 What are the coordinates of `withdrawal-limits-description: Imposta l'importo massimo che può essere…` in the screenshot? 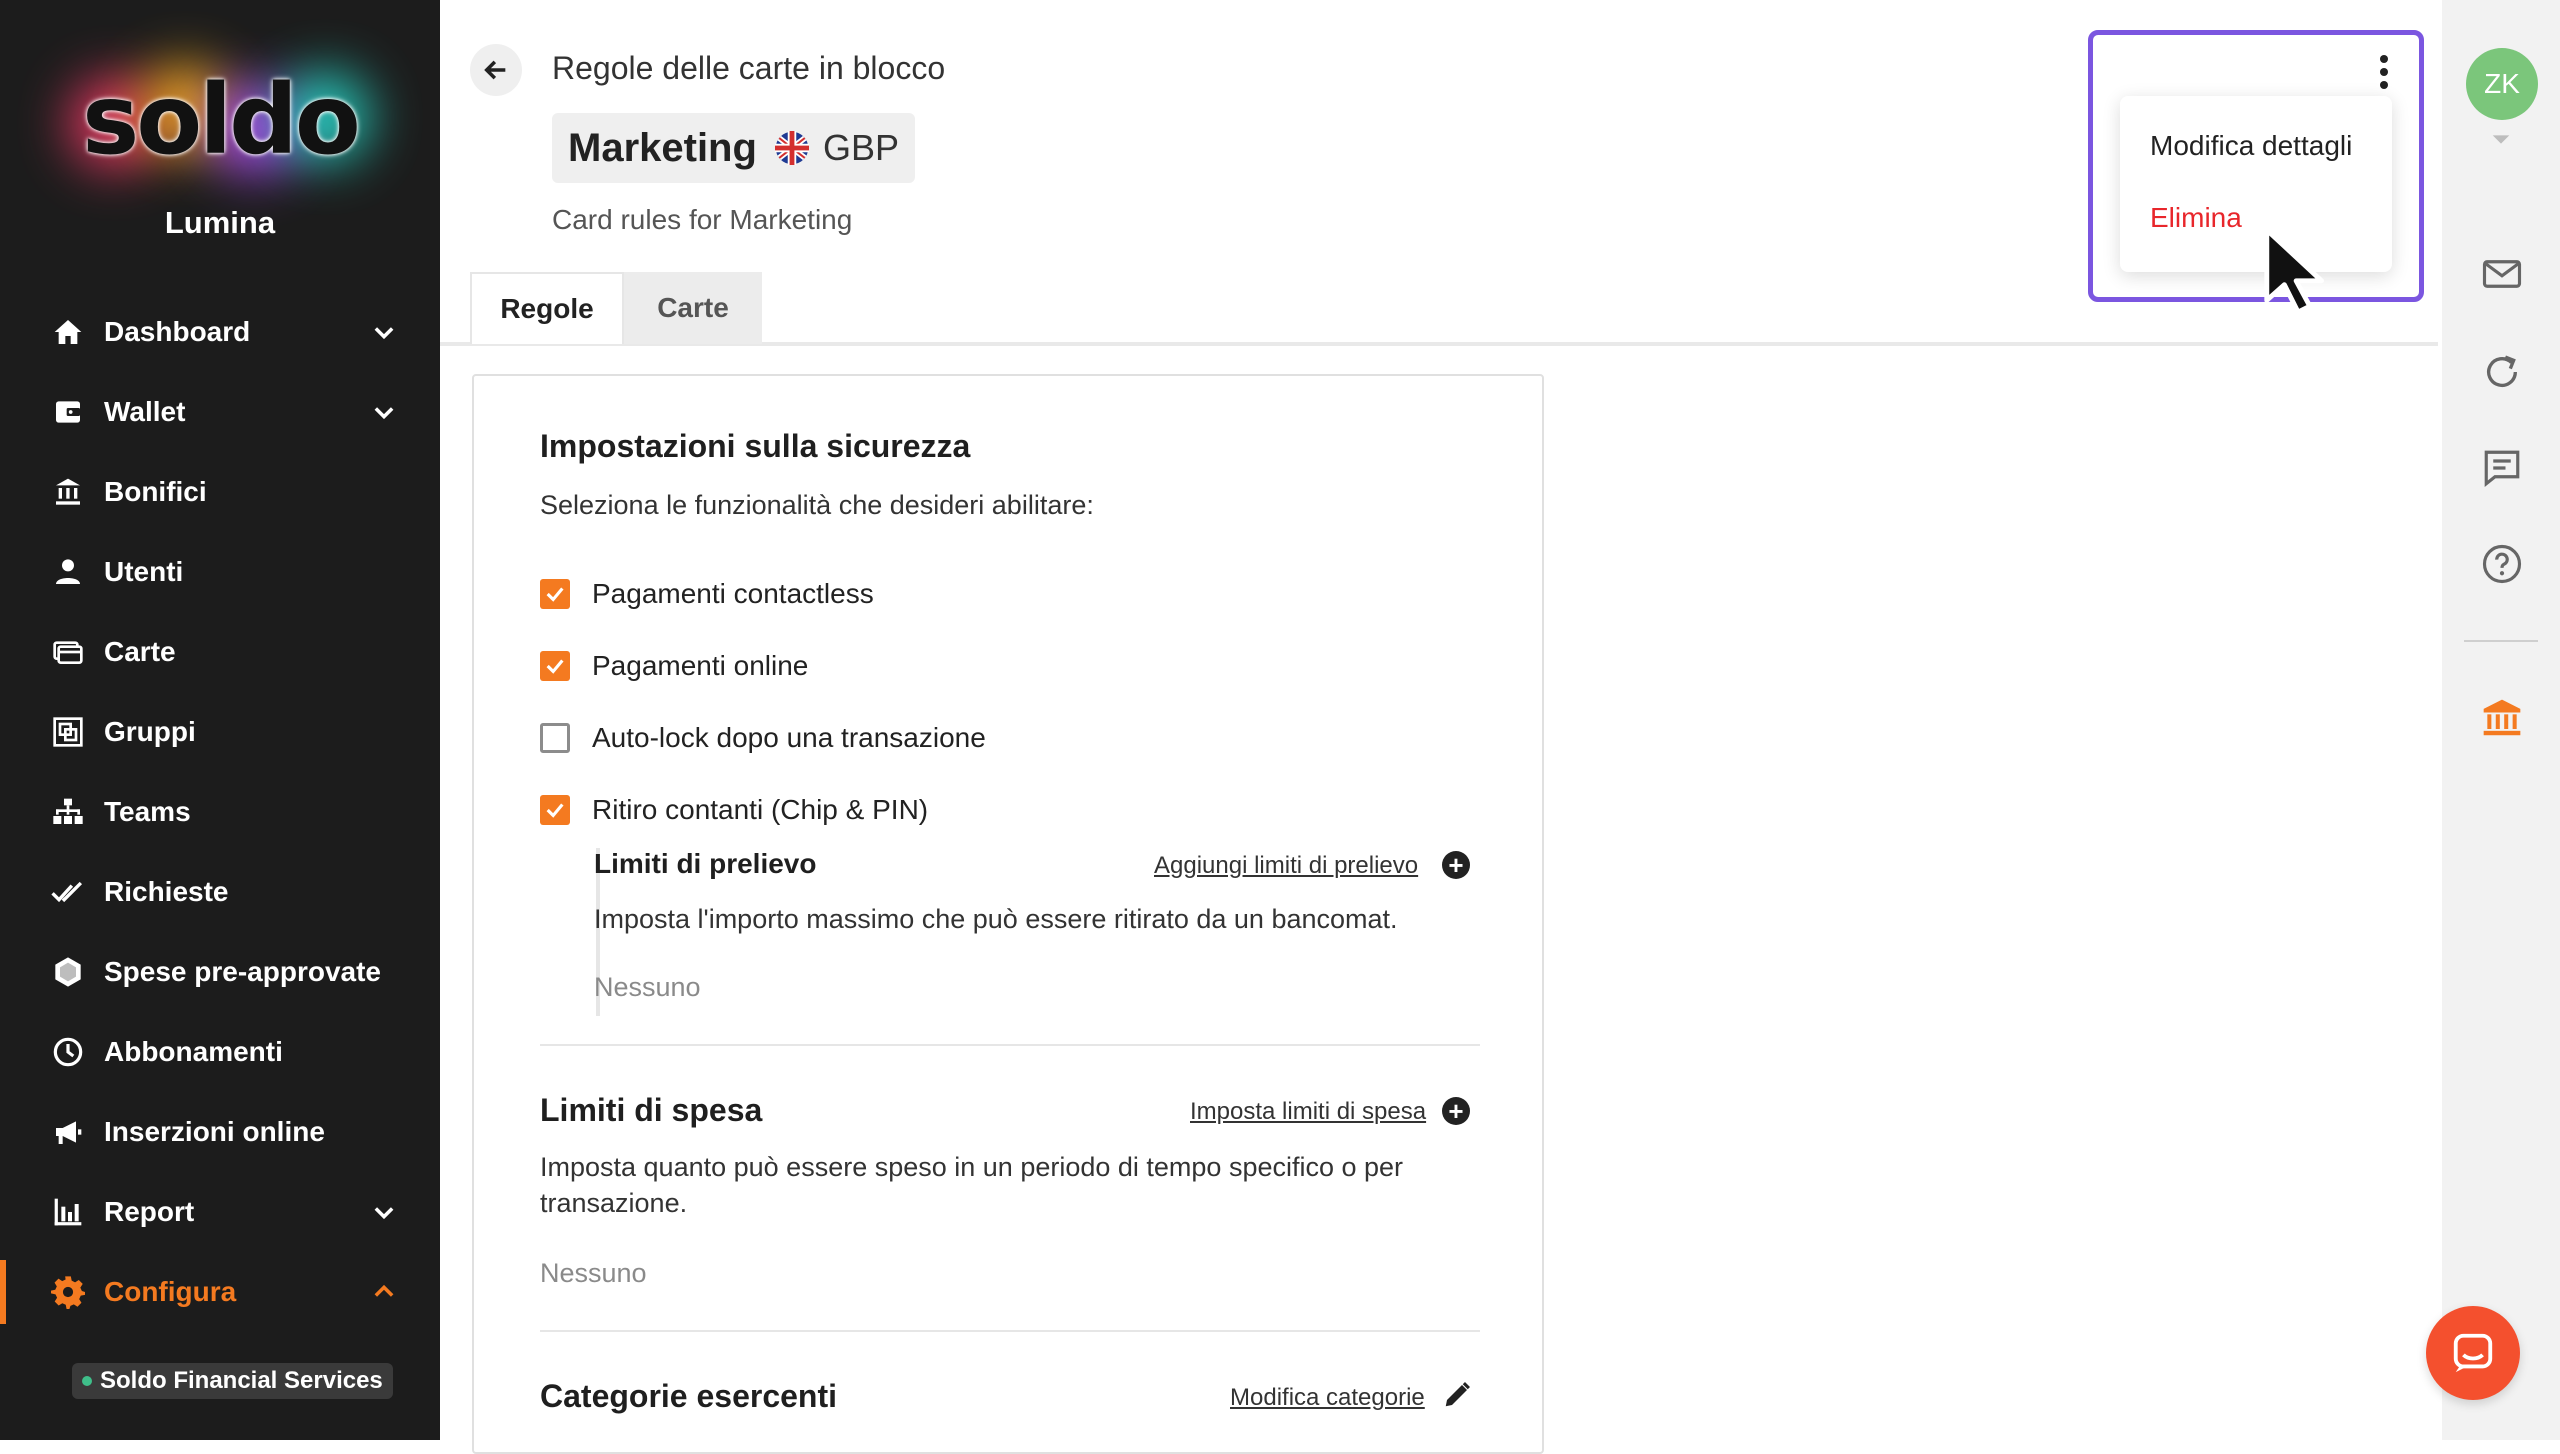 It's located at (996, 919).